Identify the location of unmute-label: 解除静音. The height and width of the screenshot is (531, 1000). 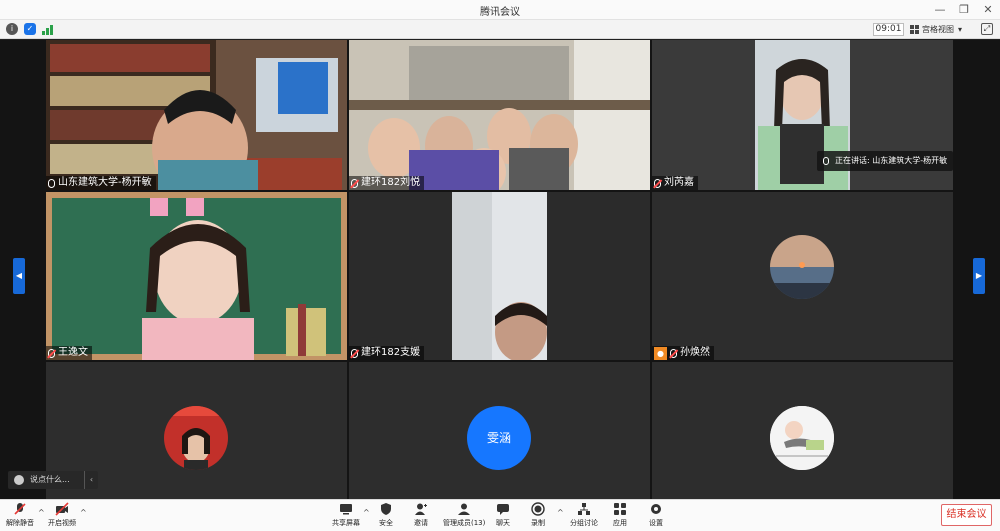
(20, 523).